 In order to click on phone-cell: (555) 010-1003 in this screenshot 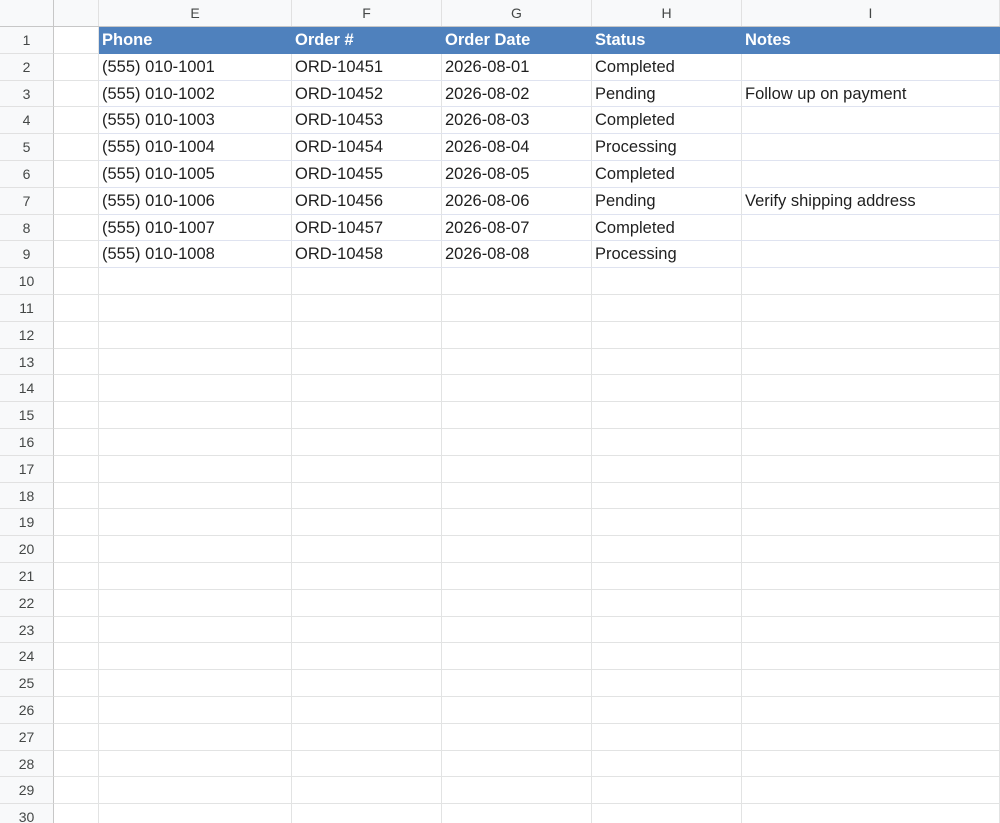, I will do `click(195, 121)`.